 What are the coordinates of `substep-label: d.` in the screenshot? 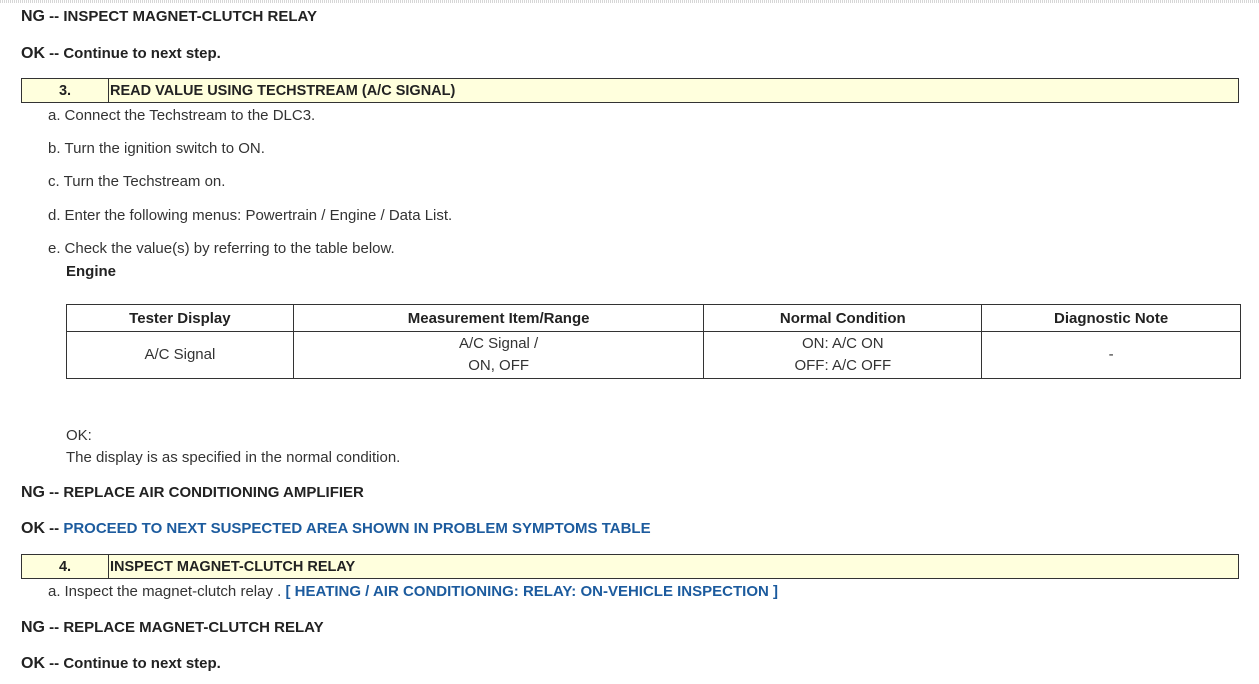 It's located at (54, 215).